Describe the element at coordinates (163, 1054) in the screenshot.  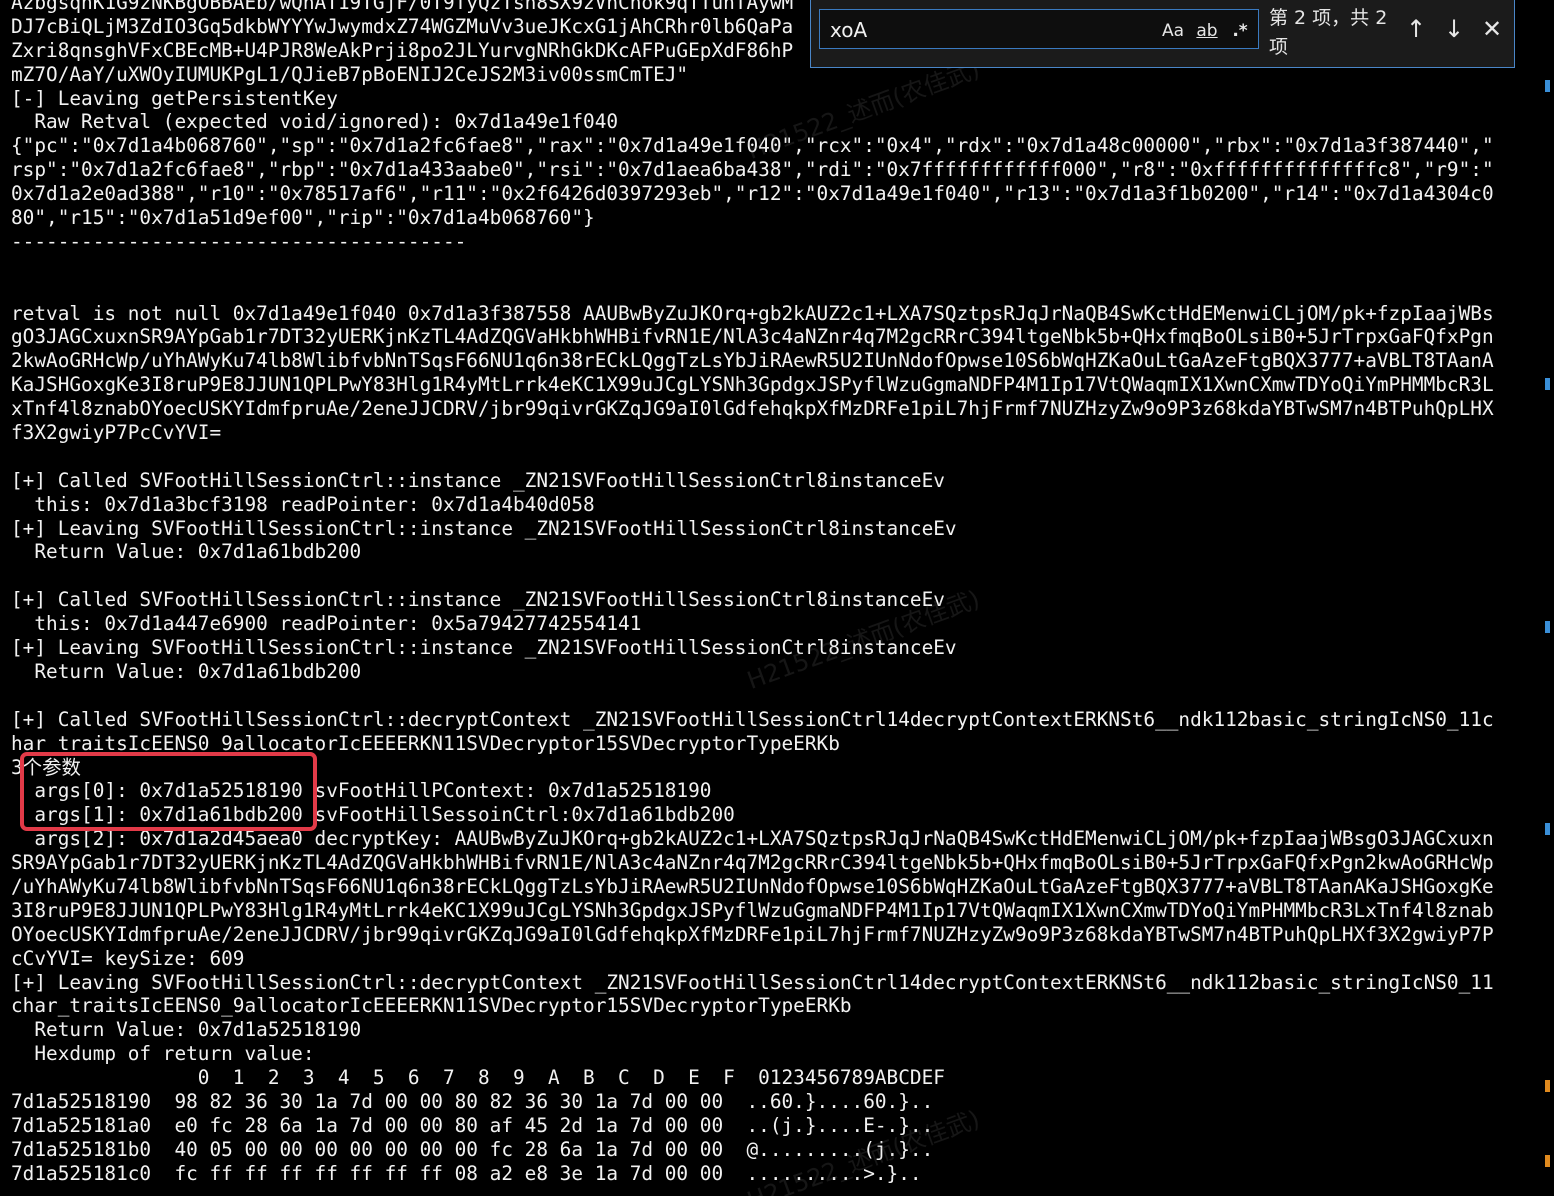
I see `terminal-line: Hexdump of return value:` at that location.